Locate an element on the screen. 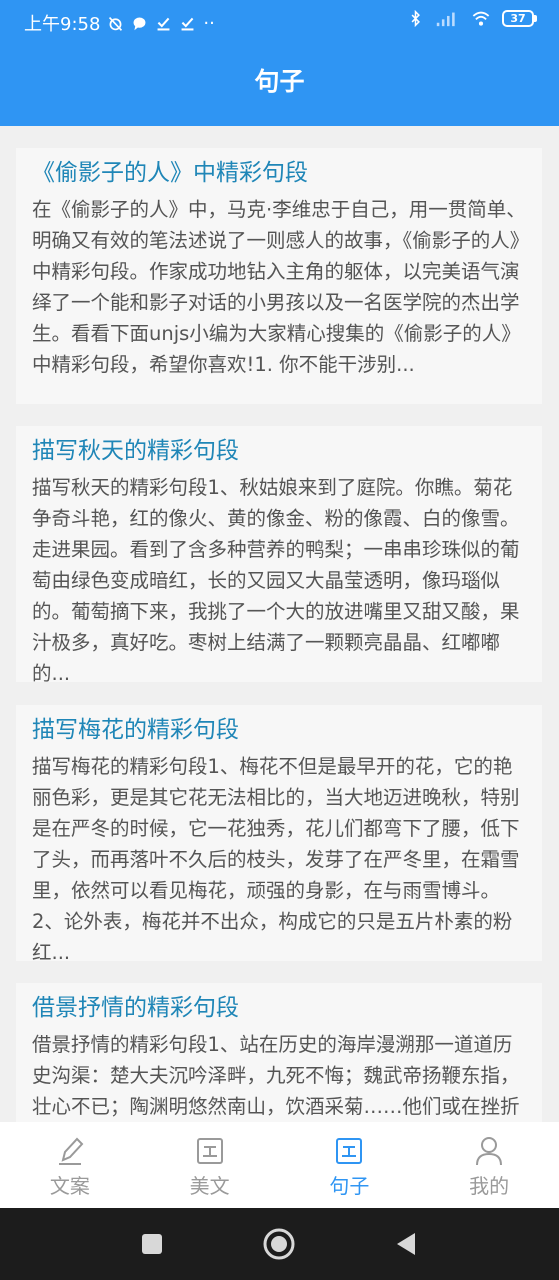  system-nav-bar is located at coordinates (279, 1244).